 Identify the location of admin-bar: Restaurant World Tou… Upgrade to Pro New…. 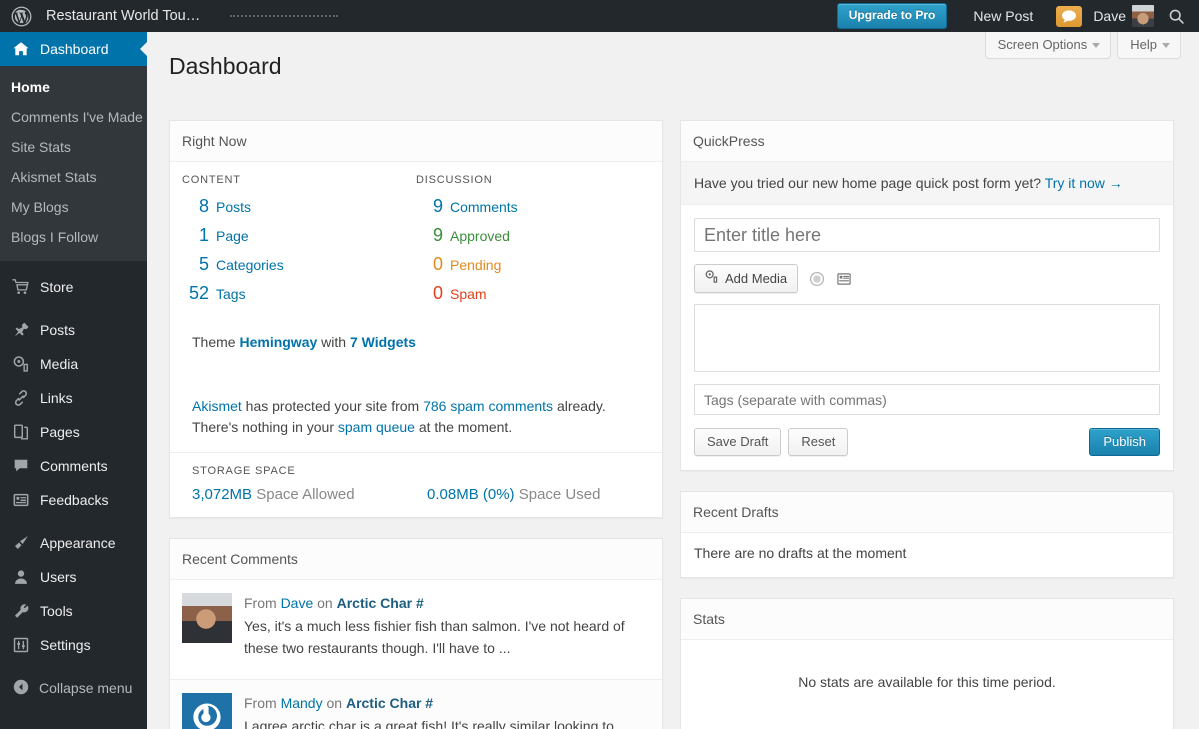
(599, 16).